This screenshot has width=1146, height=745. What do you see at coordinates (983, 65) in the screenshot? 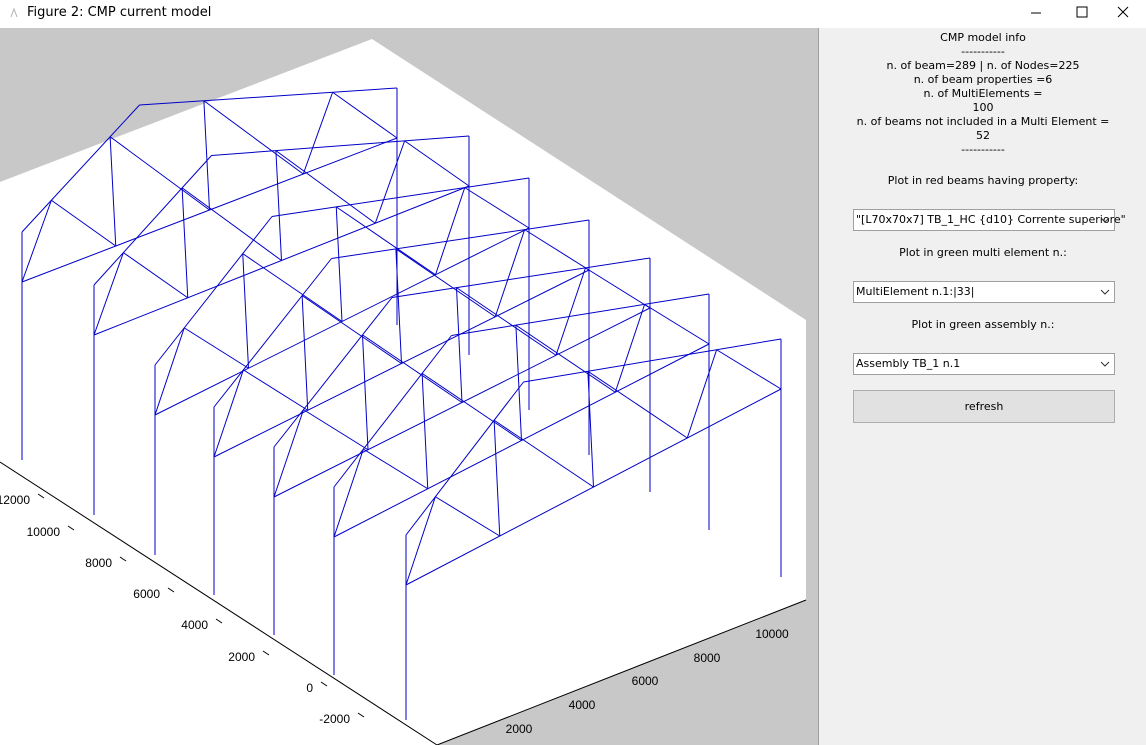
I see `info-line: n. of beam=289 | n. of Nodes=225` at bounding box center [983, 65].